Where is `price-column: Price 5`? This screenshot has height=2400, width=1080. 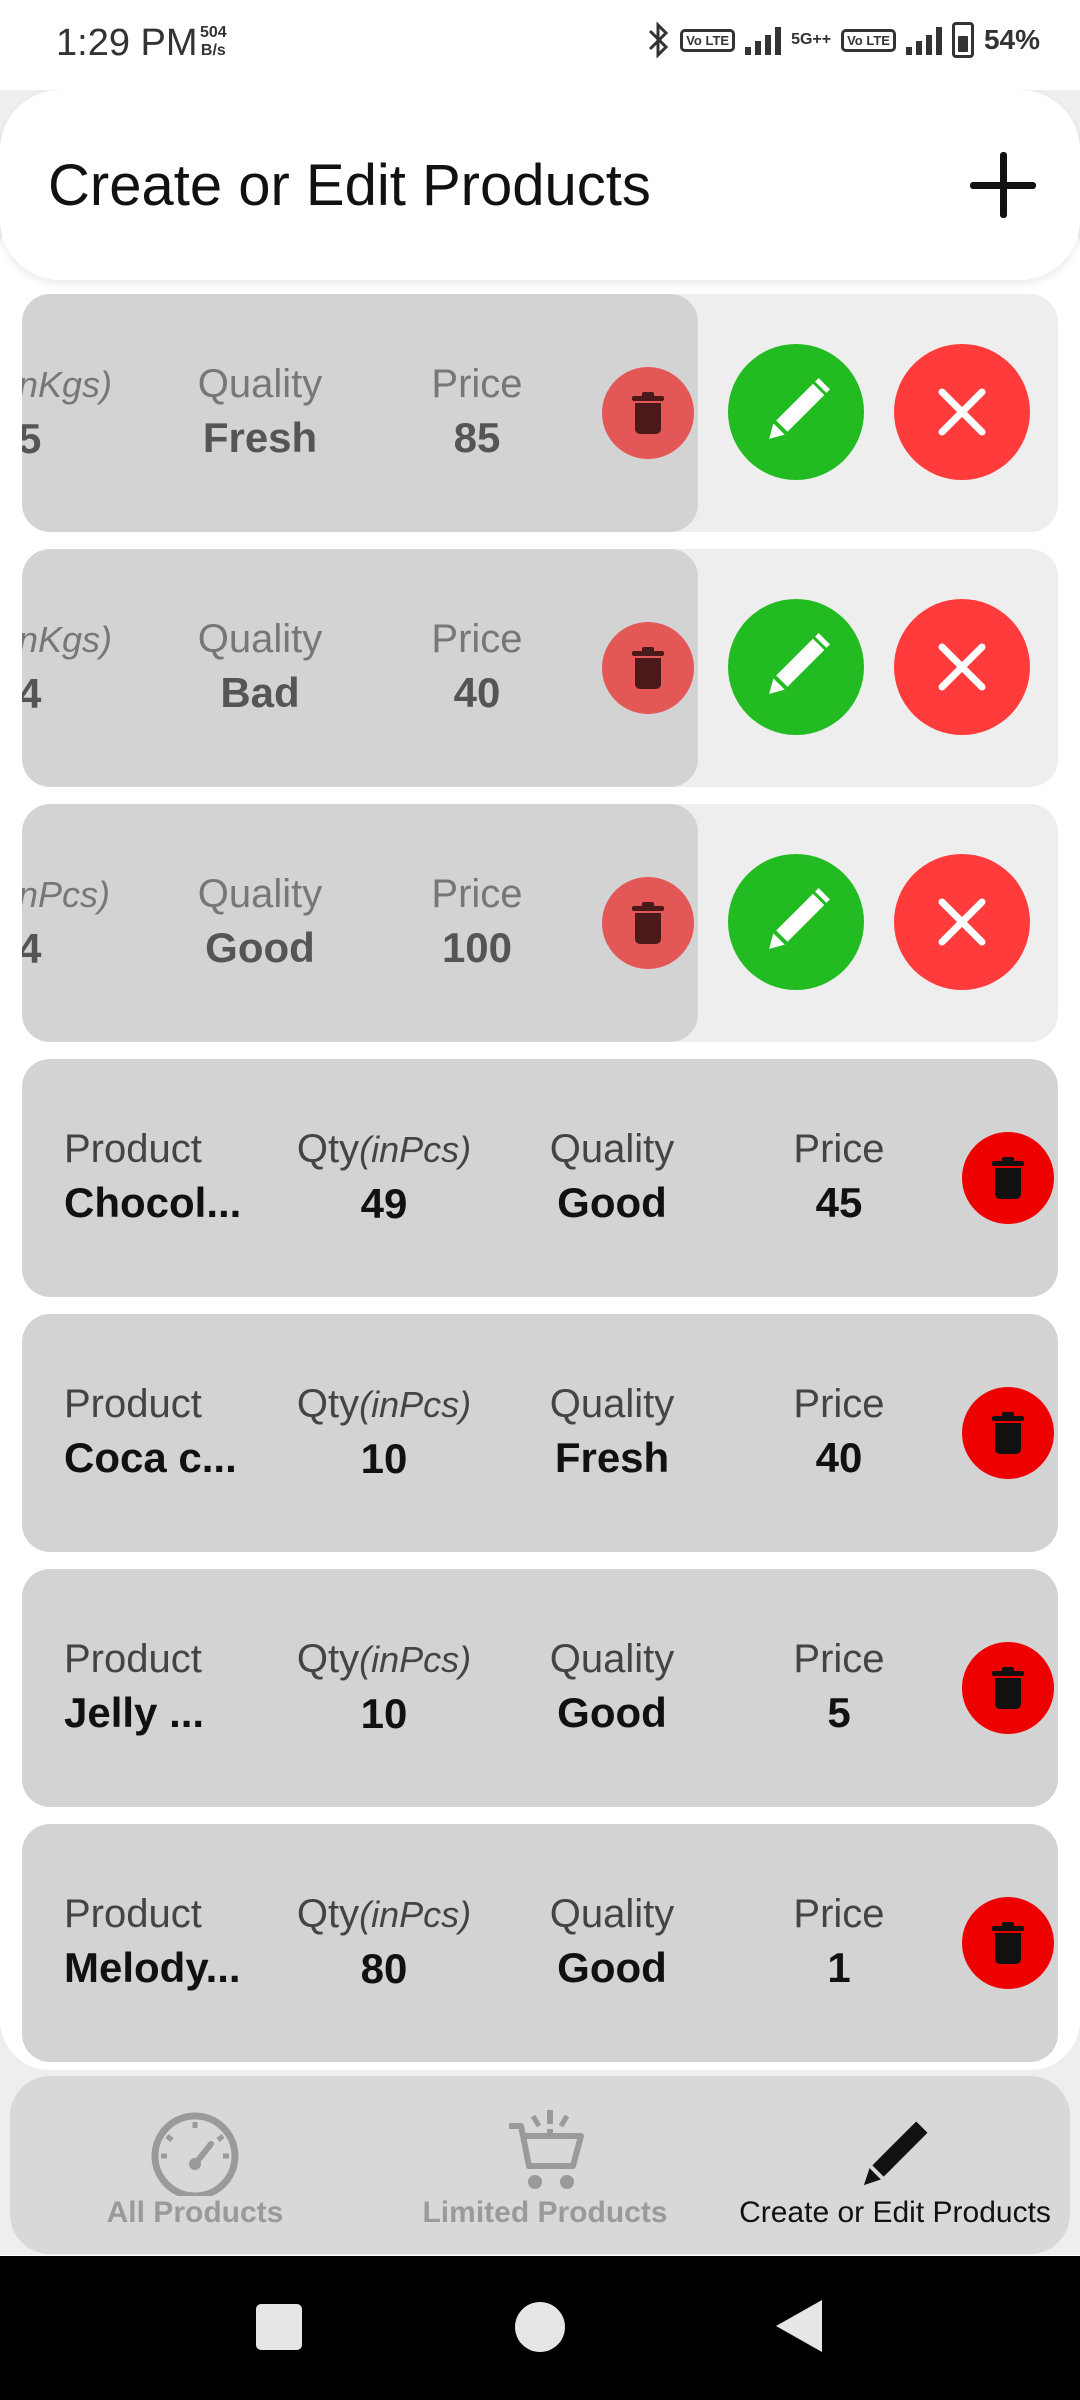
price-column: Price 5 is located at coordinates (839, 1688).